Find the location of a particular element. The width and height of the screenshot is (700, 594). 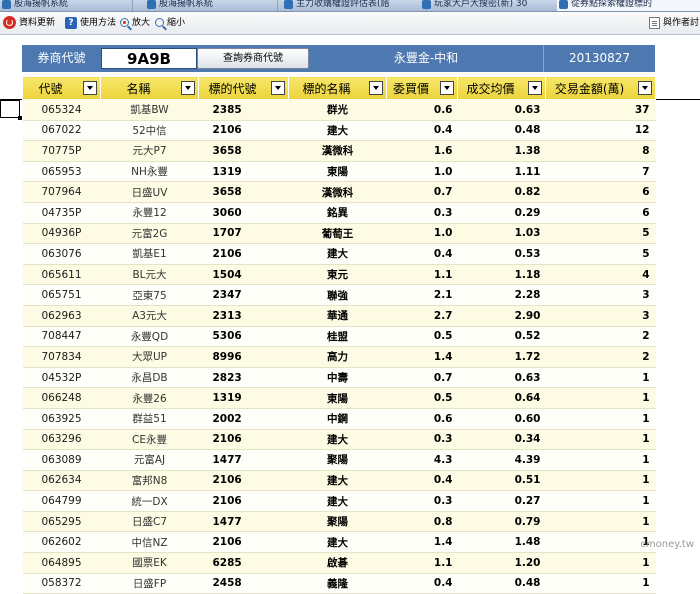

column-title: 代號 is located at coordinates (50, 88).